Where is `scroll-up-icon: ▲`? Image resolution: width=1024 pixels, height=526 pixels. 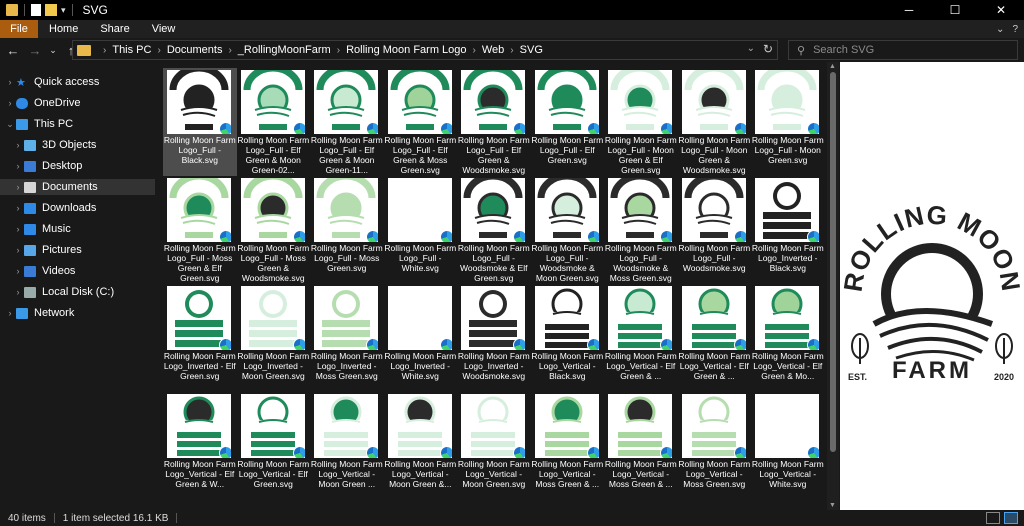 scroll-up-icon: ▲ is located at coordinates (832, 66).